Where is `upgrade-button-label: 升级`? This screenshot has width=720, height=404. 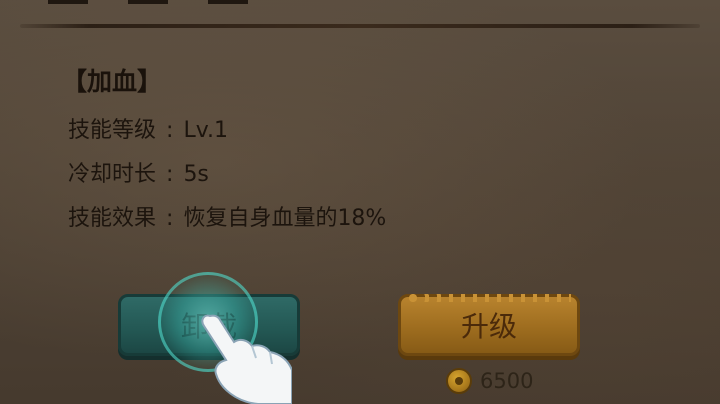 upgrade-button-label: 升级 is located at coordinates (488, 326).